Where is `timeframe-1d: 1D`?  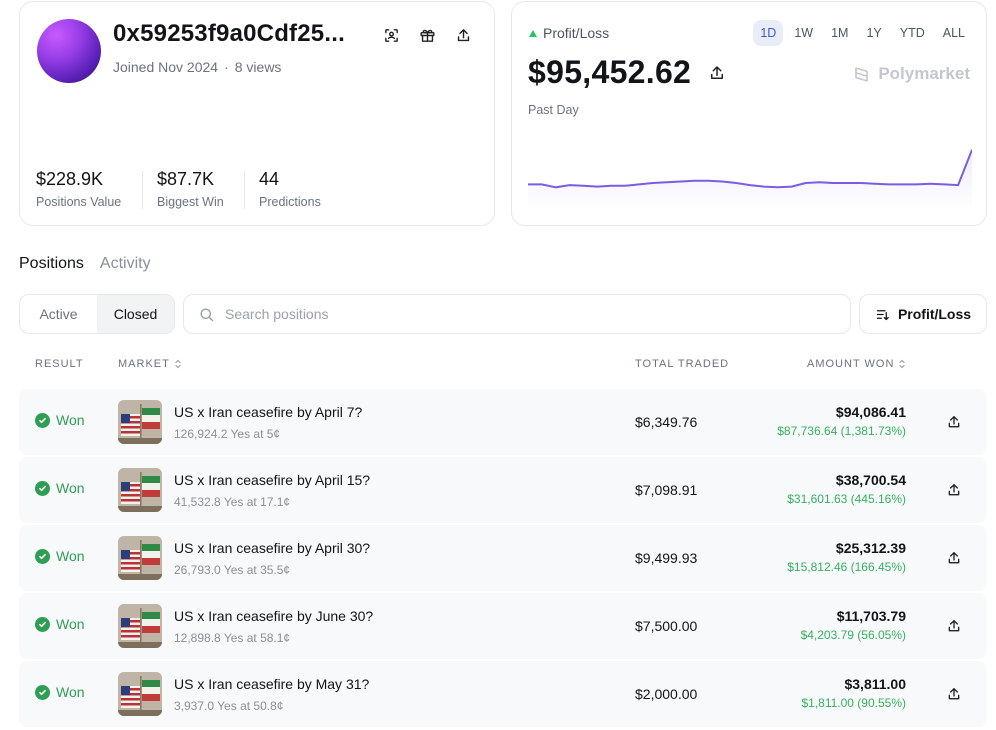
timeframe-1d: 1D is located at coordinates (768, 33).